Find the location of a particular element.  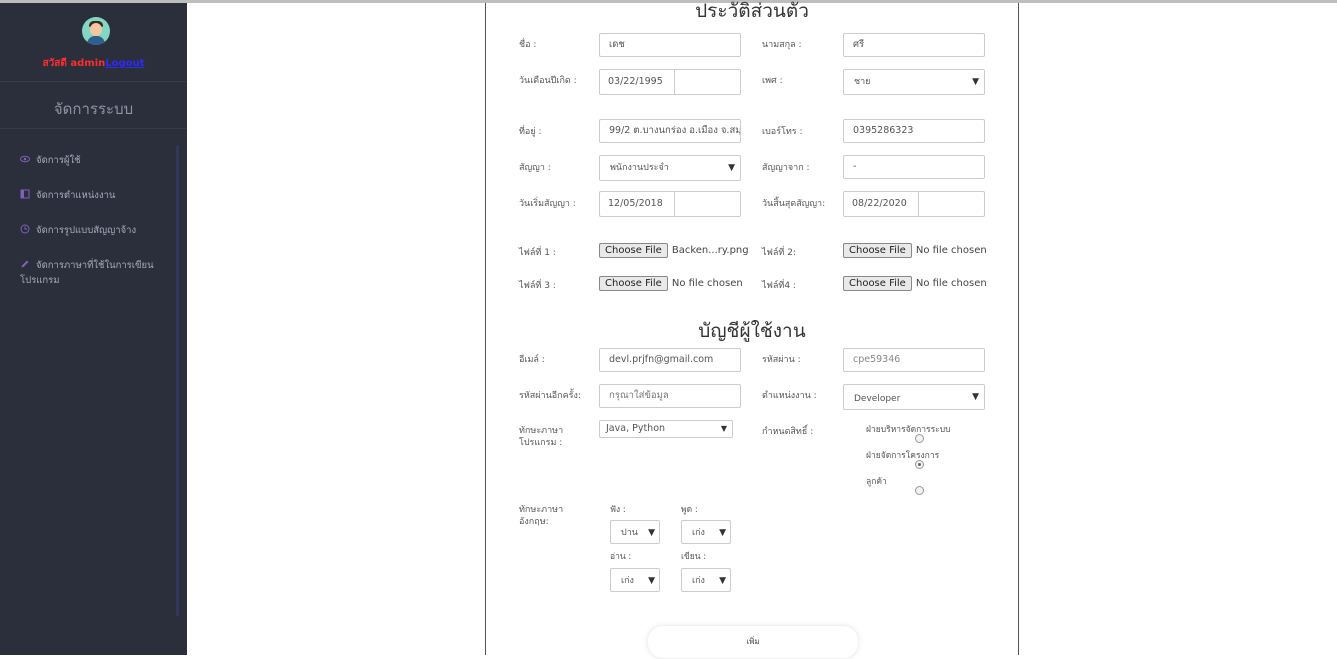

skills-multiselect: Java, Python ▼ is located at coordinates (666, 429).